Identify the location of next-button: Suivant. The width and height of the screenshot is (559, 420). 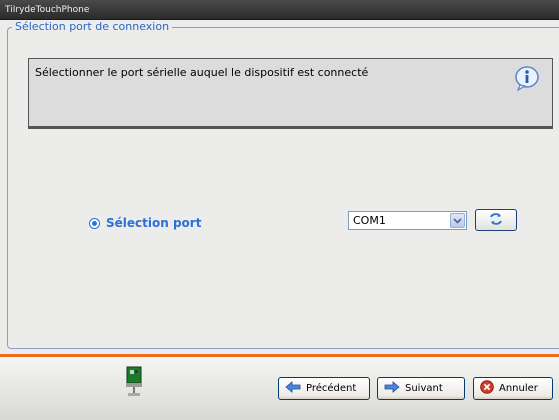
(421, 388).